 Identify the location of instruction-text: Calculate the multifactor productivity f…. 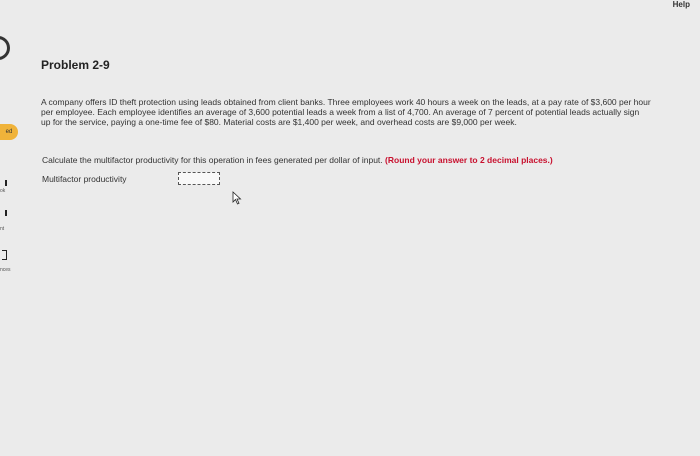
(212, 160).